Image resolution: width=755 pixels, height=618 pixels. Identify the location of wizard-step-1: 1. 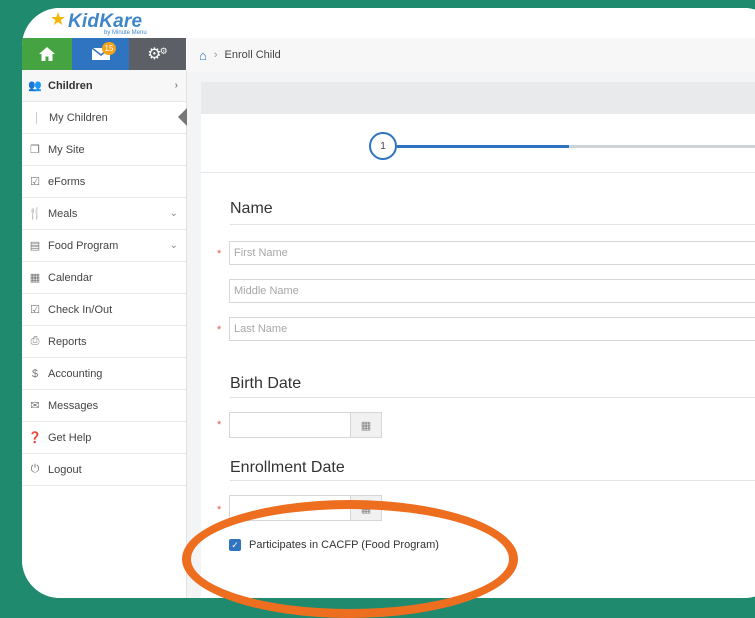
(383, 146).